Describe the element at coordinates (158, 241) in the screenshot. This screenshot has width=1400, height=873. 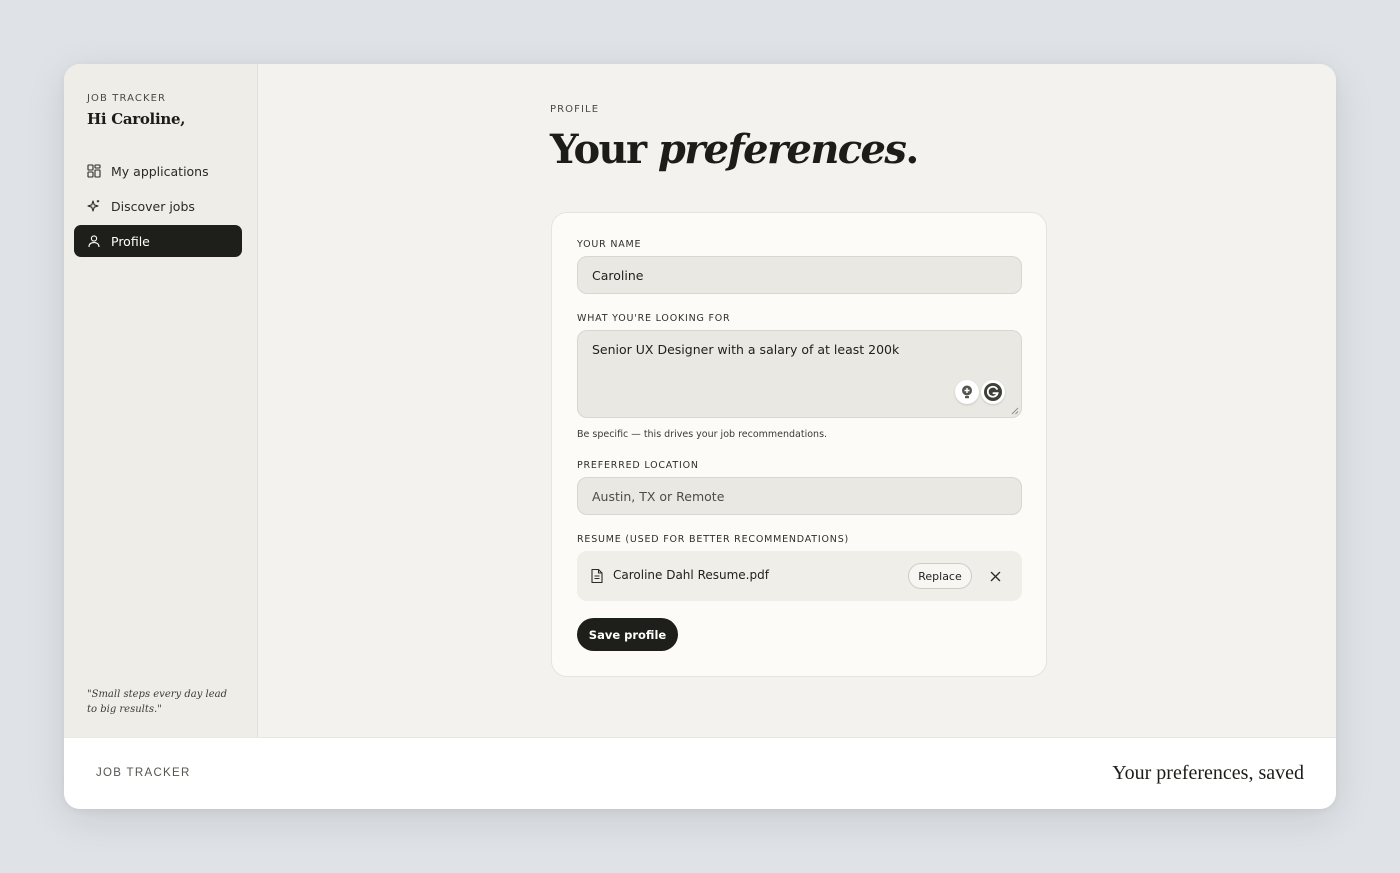
I see `sidebar-item-profile: Profile` at that location.